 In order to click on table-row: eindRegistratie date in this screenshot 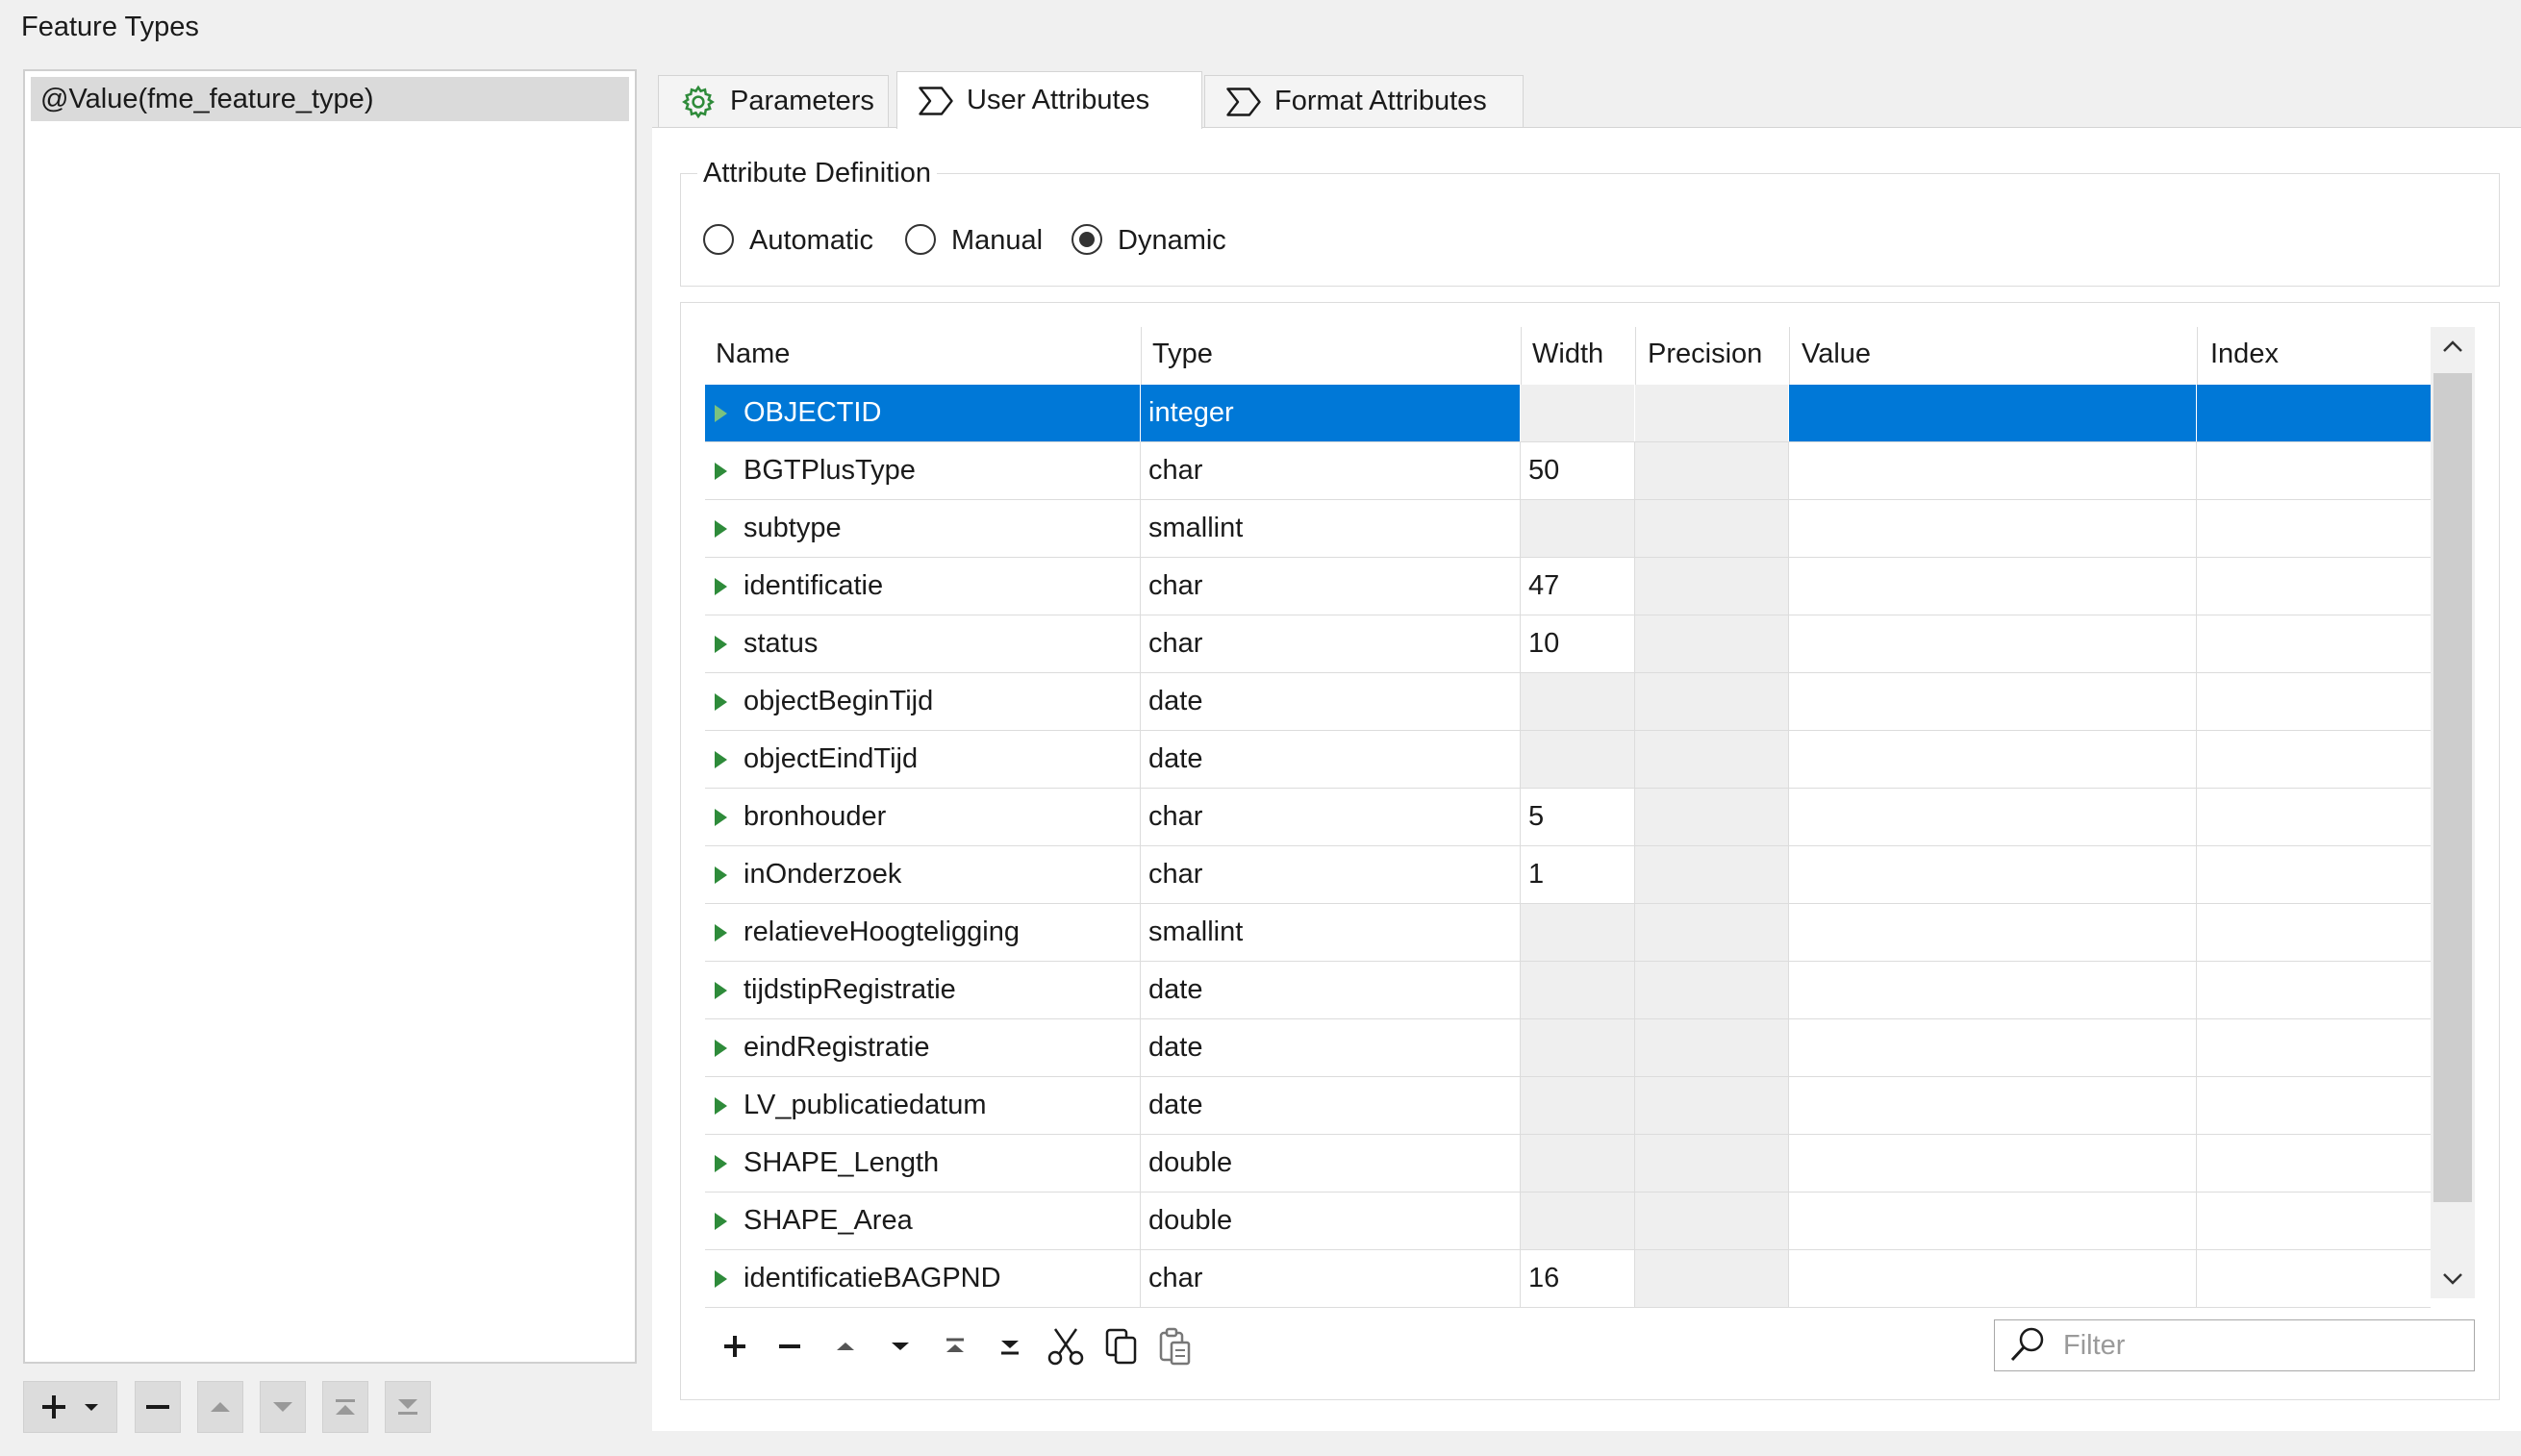, I will do `click(1568, 1048)`.